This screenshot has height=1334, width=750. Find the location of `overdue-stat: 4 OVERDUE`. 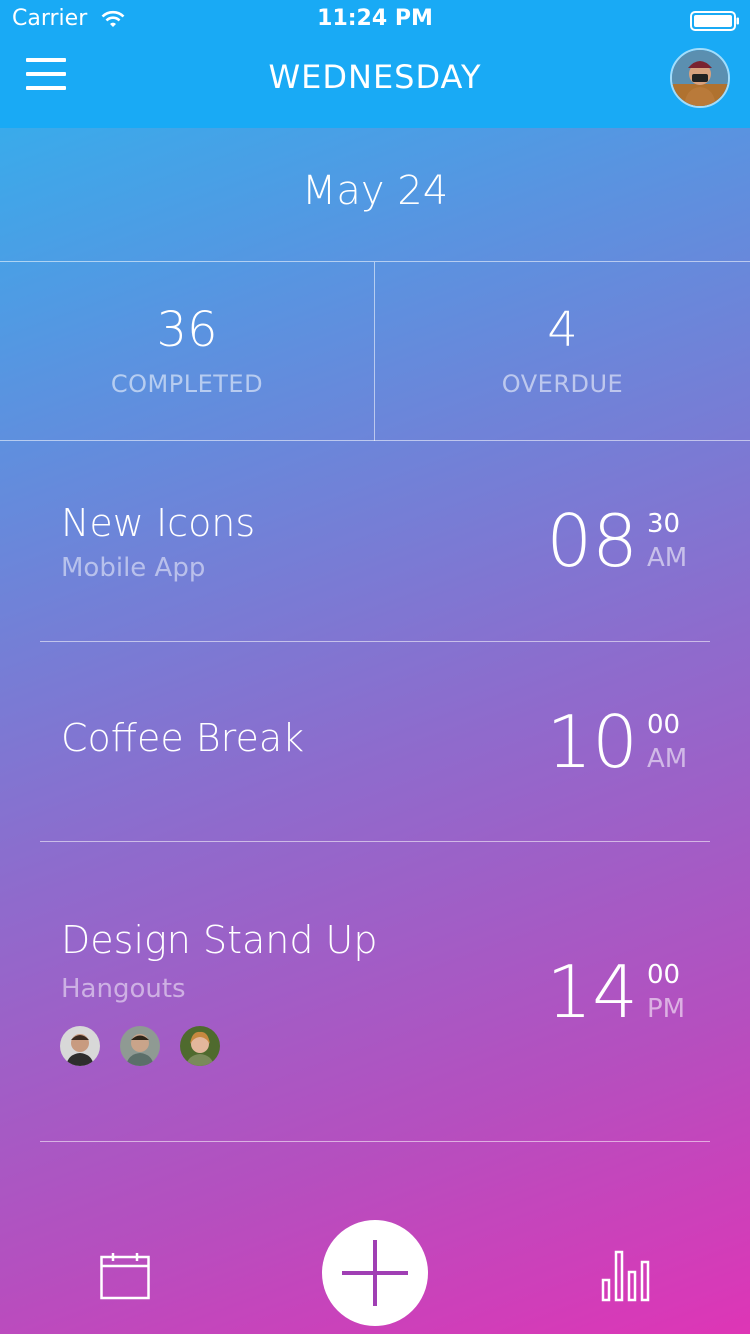

overdue-stat: 4 OVERDUE is located at coordinates (562, 351).